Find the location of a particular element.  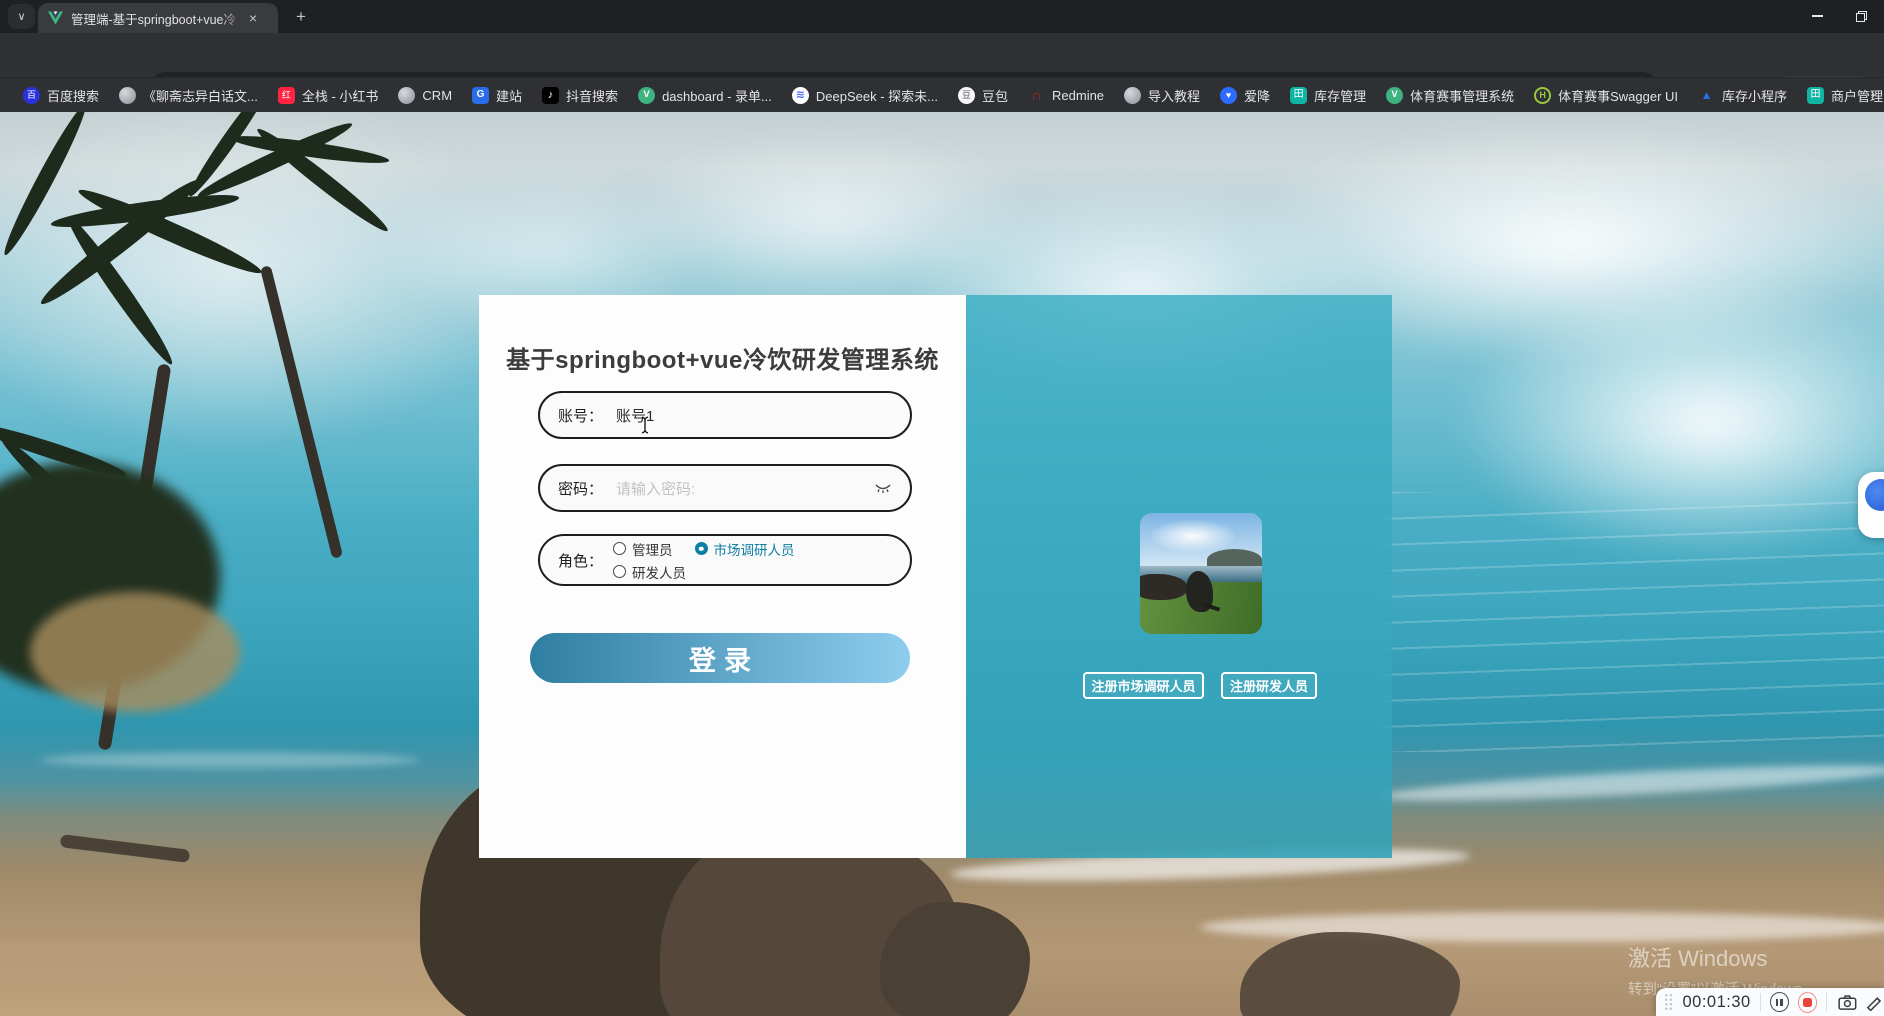

role-option-label: 市场调研人员 is located at coordinates (754, 550).